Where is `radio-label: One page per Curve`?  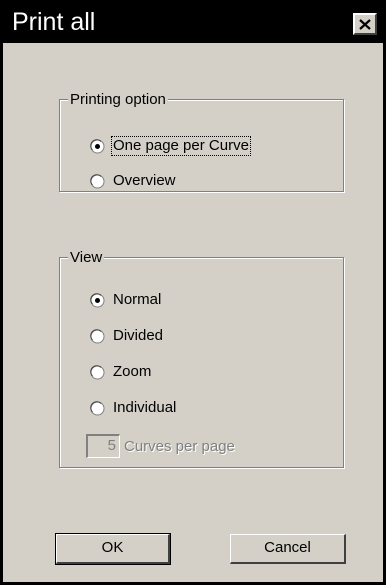 radio-label: One page per Curve is located at coordinates (181, 146).